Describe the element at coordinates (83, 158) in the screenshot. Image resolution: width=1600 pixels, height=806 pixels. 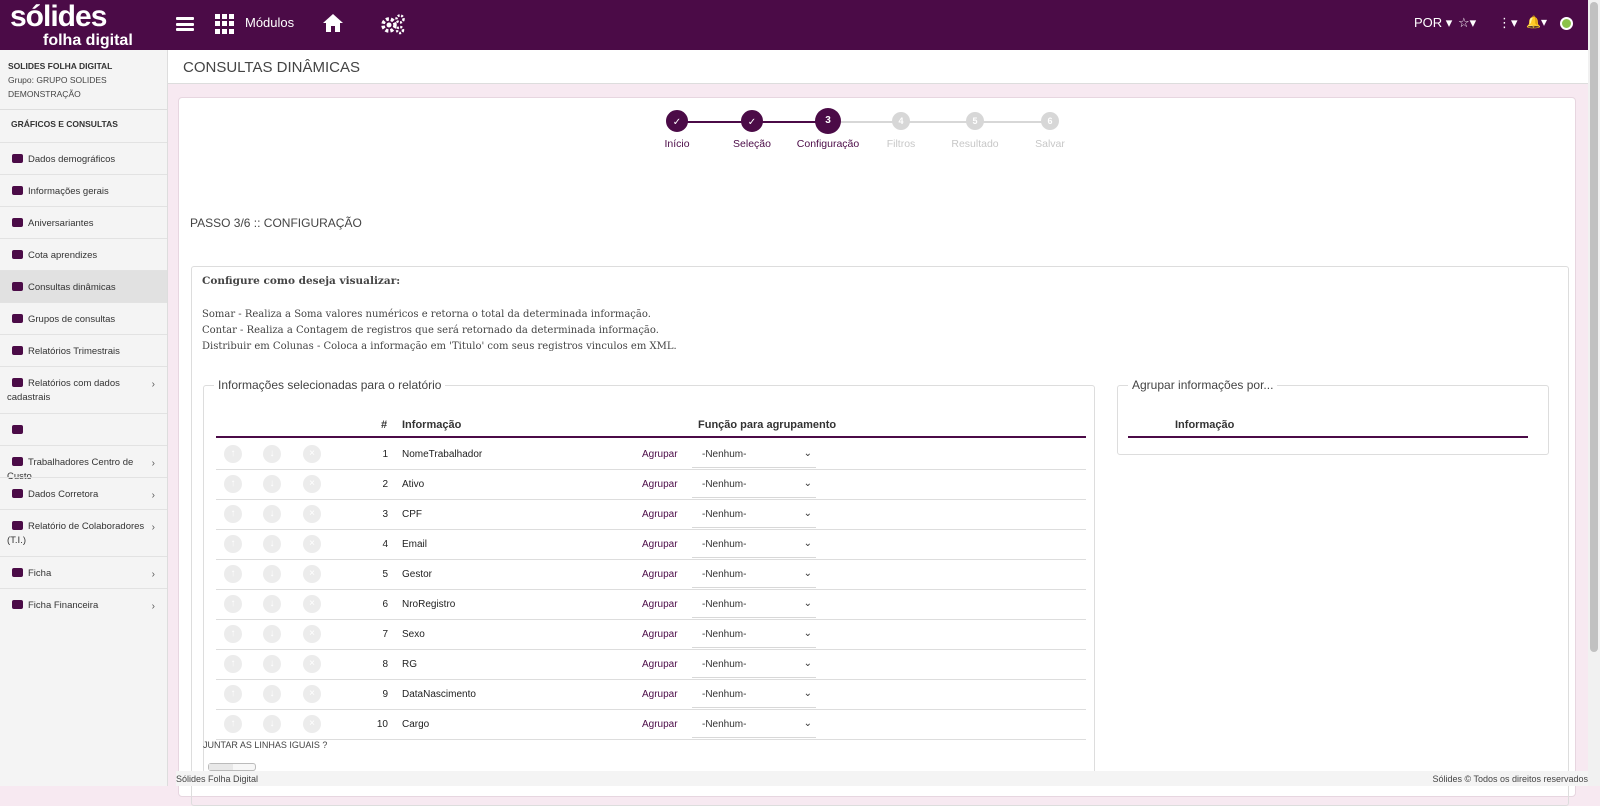
I see `sidebar-item: pie-icon Dados demográficos` at that location.